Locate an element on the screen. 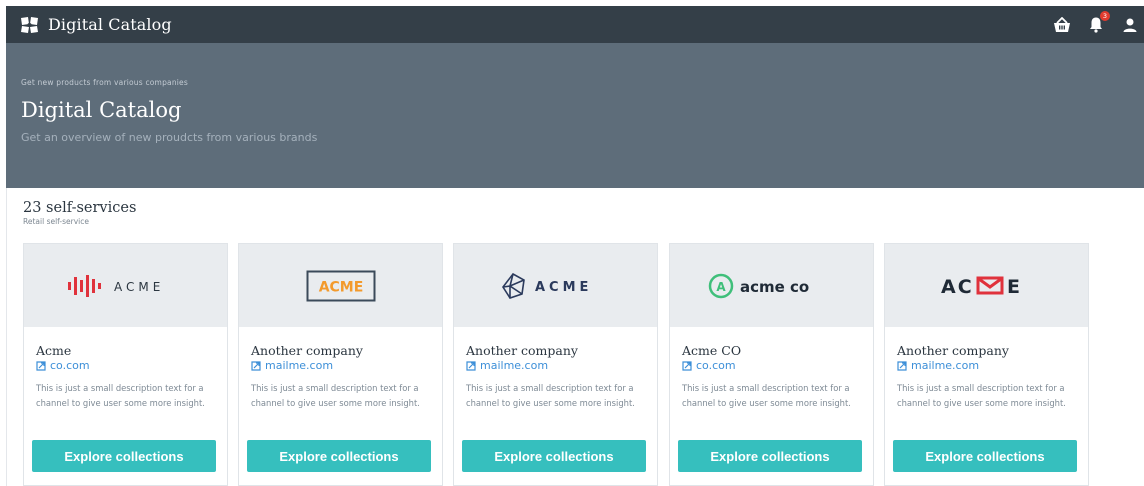 This screenshot has height=486, width=1144. notification-badge: 3 is located at coordinates (1105, 15).